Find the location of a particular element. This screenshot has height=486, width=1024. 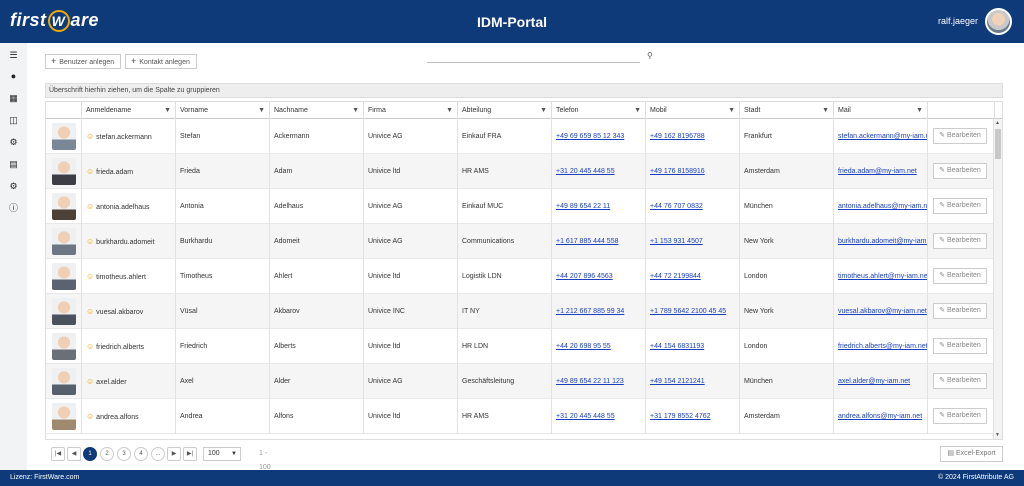

menu-icon: ☰ is located at coordinates (13, 55).